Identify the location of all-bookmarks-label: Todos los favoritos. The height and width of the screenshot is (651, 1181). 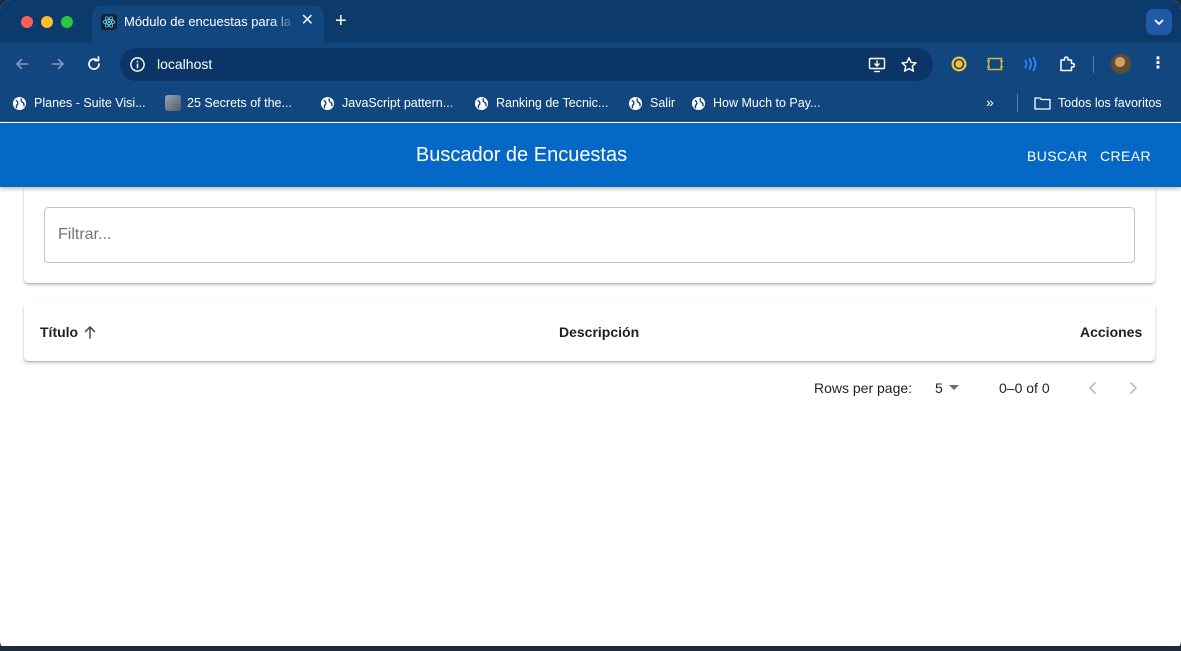
(1110, 103).